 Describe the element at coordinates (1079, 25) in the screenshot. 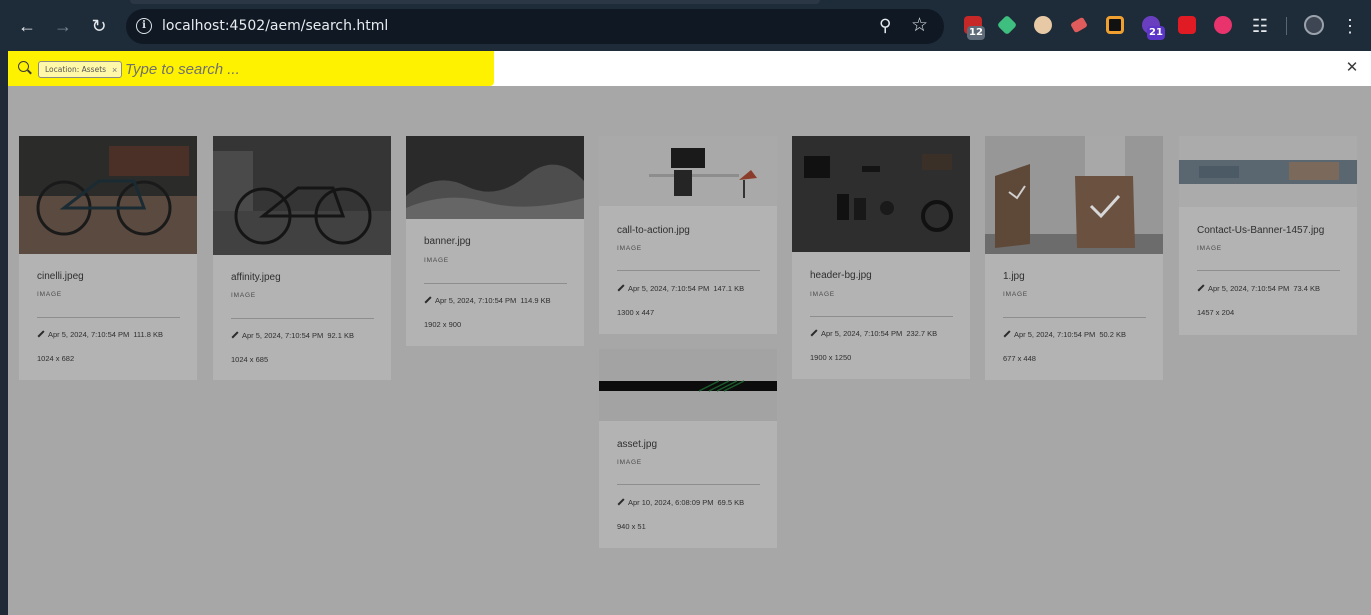

I see `ext-eraser-icon` at that location.